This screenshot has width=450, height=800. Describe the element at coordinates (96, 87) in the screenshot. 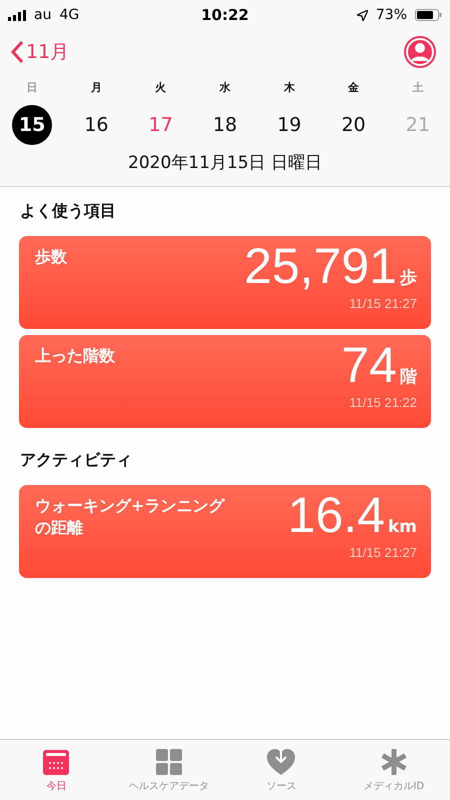

I see `weekday-label: 月` at that location.